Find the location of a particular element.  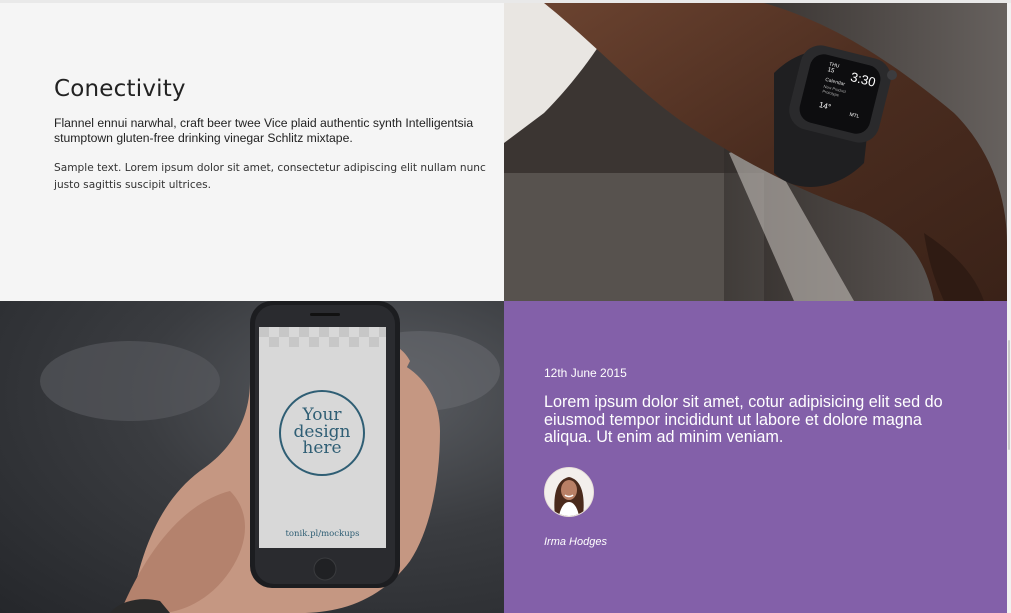

phone-screen-footer: tonik.pl/mockups is located at coordinates (322, 534).